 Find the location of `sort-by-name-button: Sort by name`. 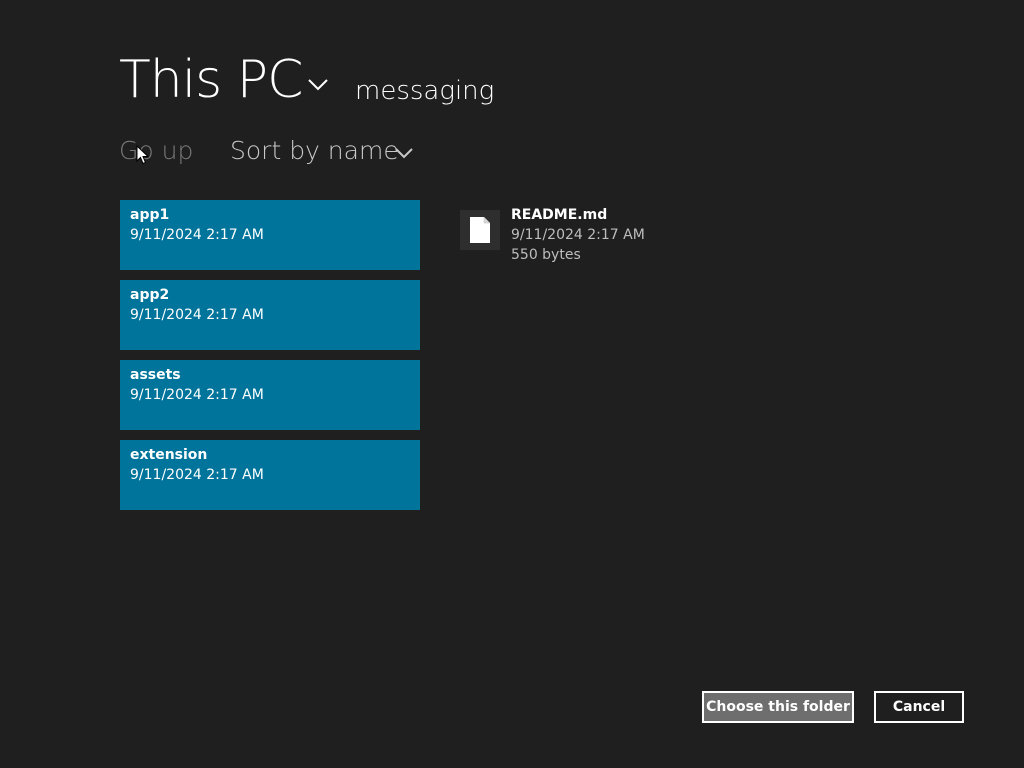

sort-by-name-button: Sort by name is located at coordinates (314, 151).